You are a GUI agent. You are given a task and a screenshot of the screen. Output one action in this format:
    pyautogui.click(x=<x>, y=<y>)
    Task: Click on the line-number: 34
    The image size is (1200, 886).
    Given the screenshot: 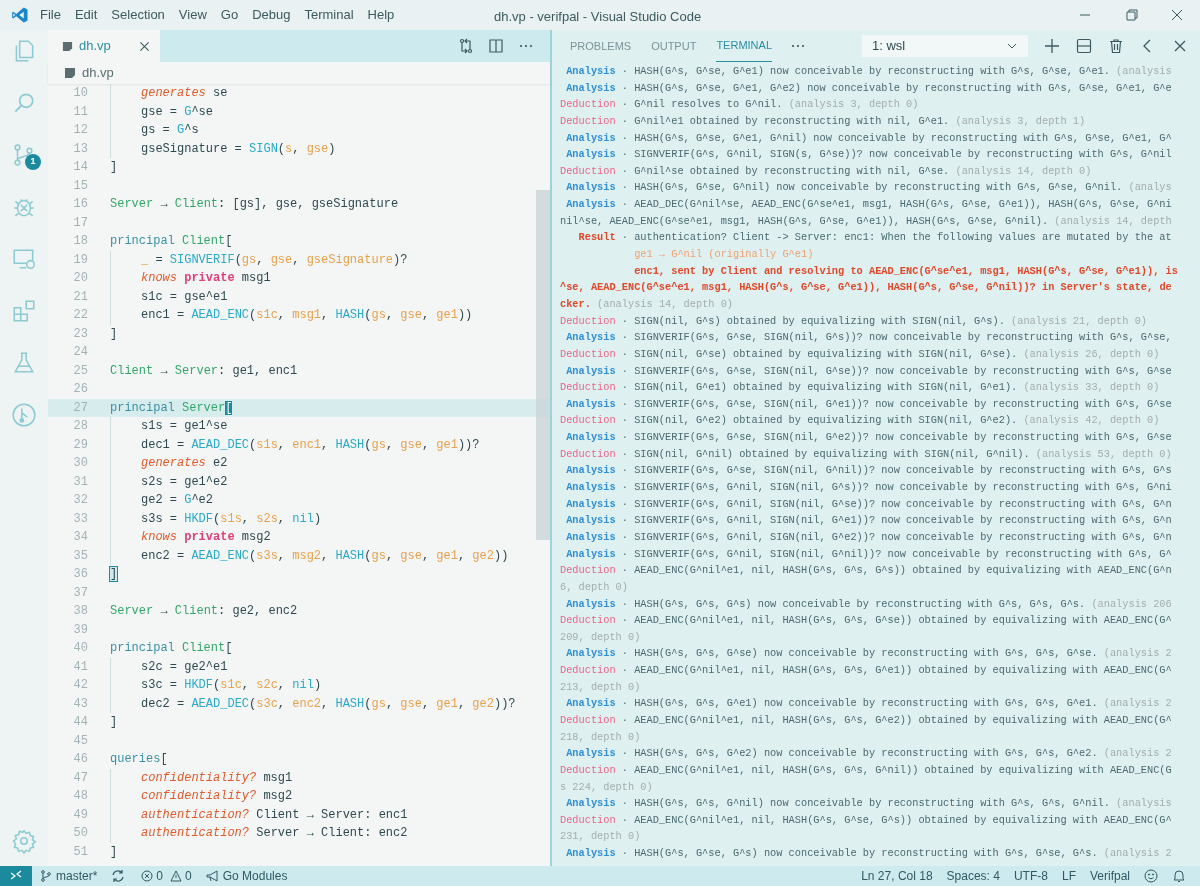 What is the action you would take?
    pyautogui.click(x=80, y=537)
    